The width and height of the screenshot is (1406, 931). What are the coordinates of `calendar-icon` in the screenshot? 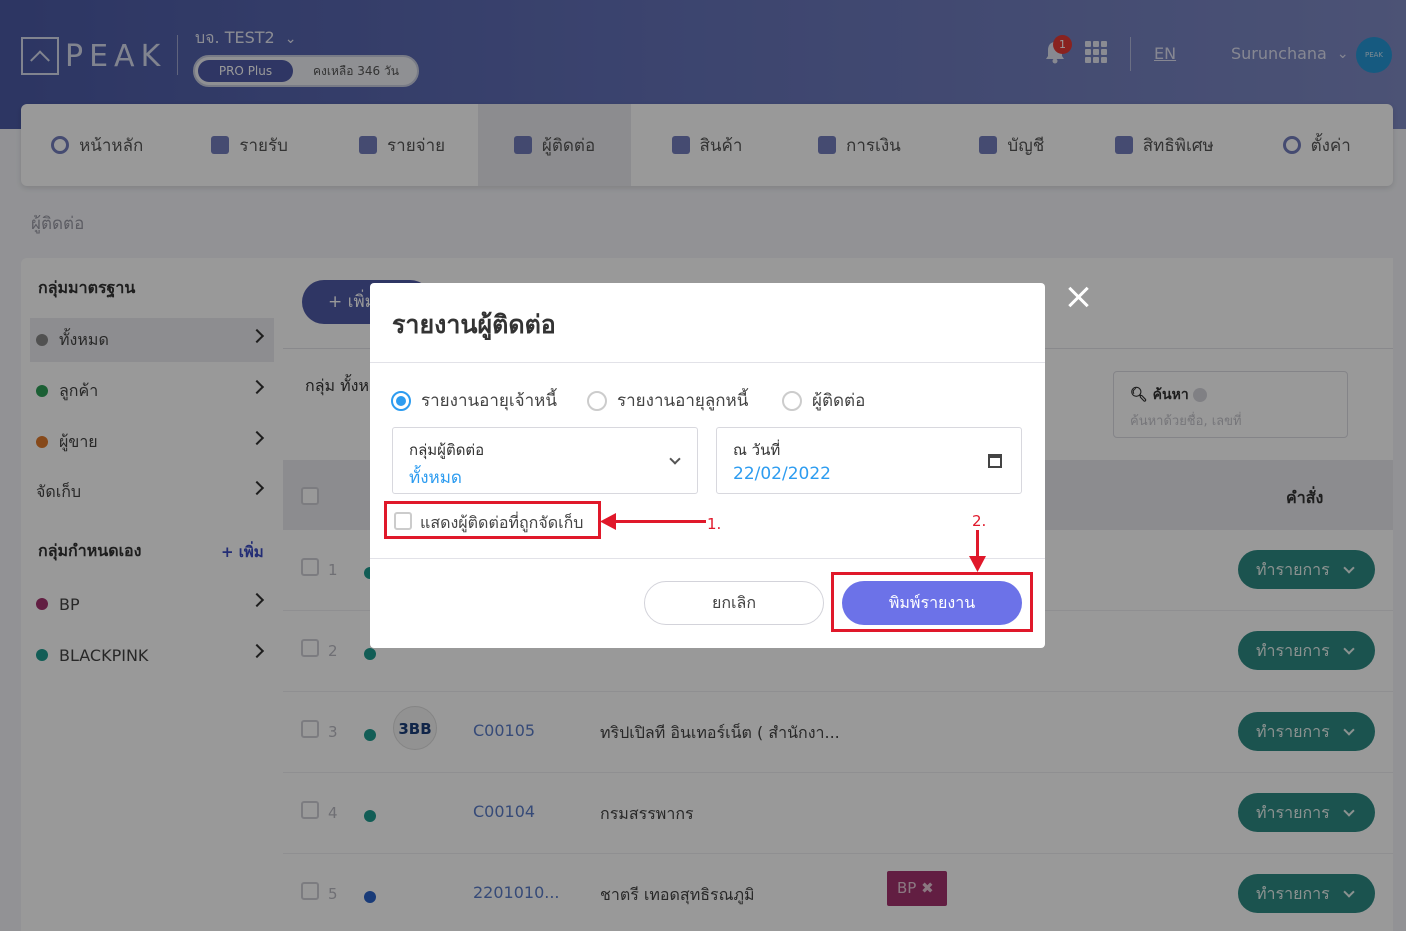 It's located at (995, 461).